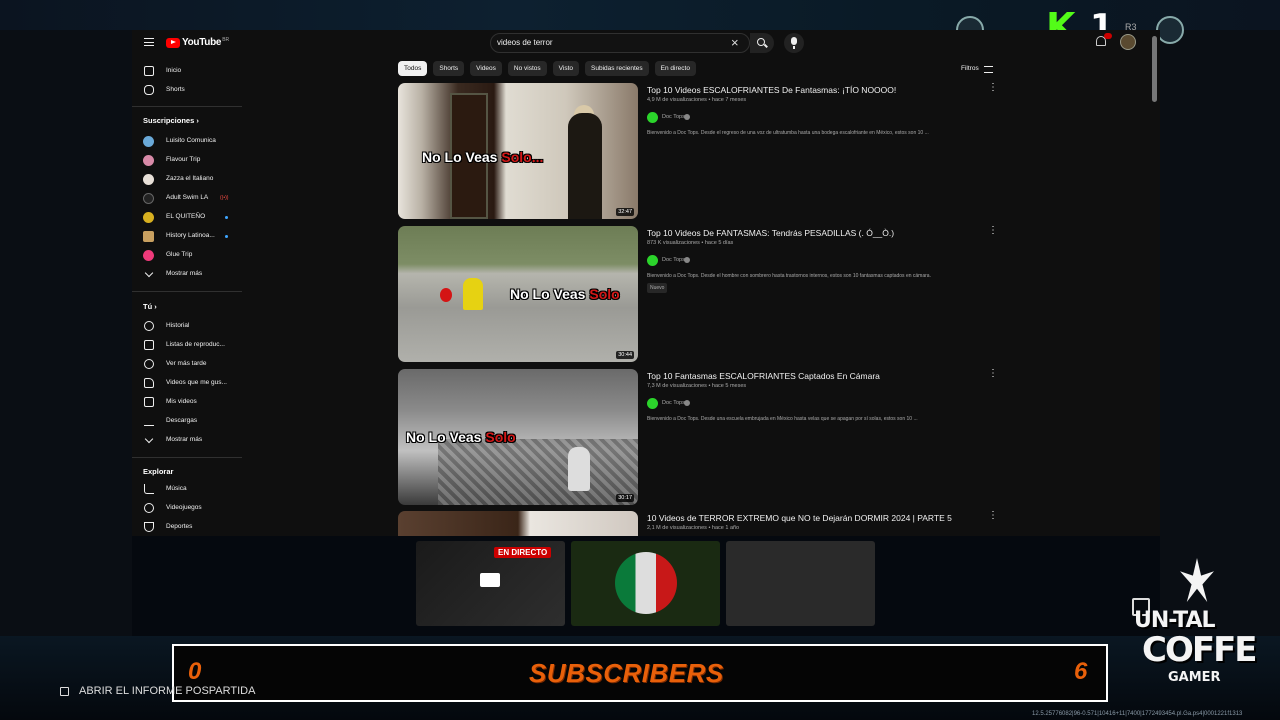 This screenshot has height=720, width=1280. What do you see at coordinates (1154, 69) in the screenshot?
I see `page-scrollbar` at bounding box center [1154, 69].